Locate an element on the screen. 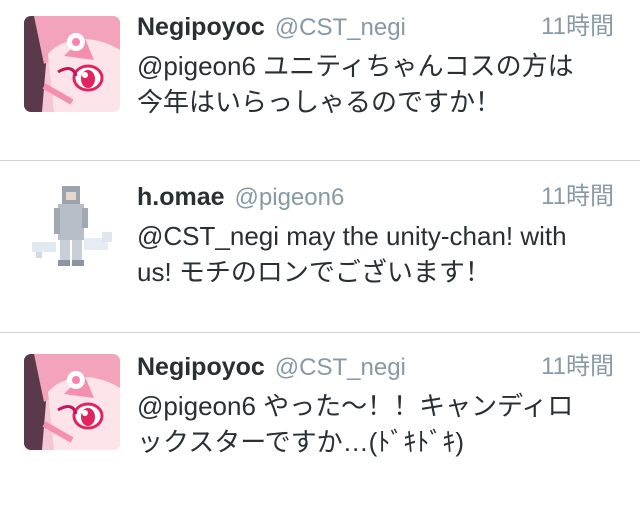 Image resolution: width=640 pixels, height=506 pixels. tweet-text: @pigeon6 ユニティちゃんコスの方は 今年はいらっしゃるのですか！ is located at coordinates (377, 84).